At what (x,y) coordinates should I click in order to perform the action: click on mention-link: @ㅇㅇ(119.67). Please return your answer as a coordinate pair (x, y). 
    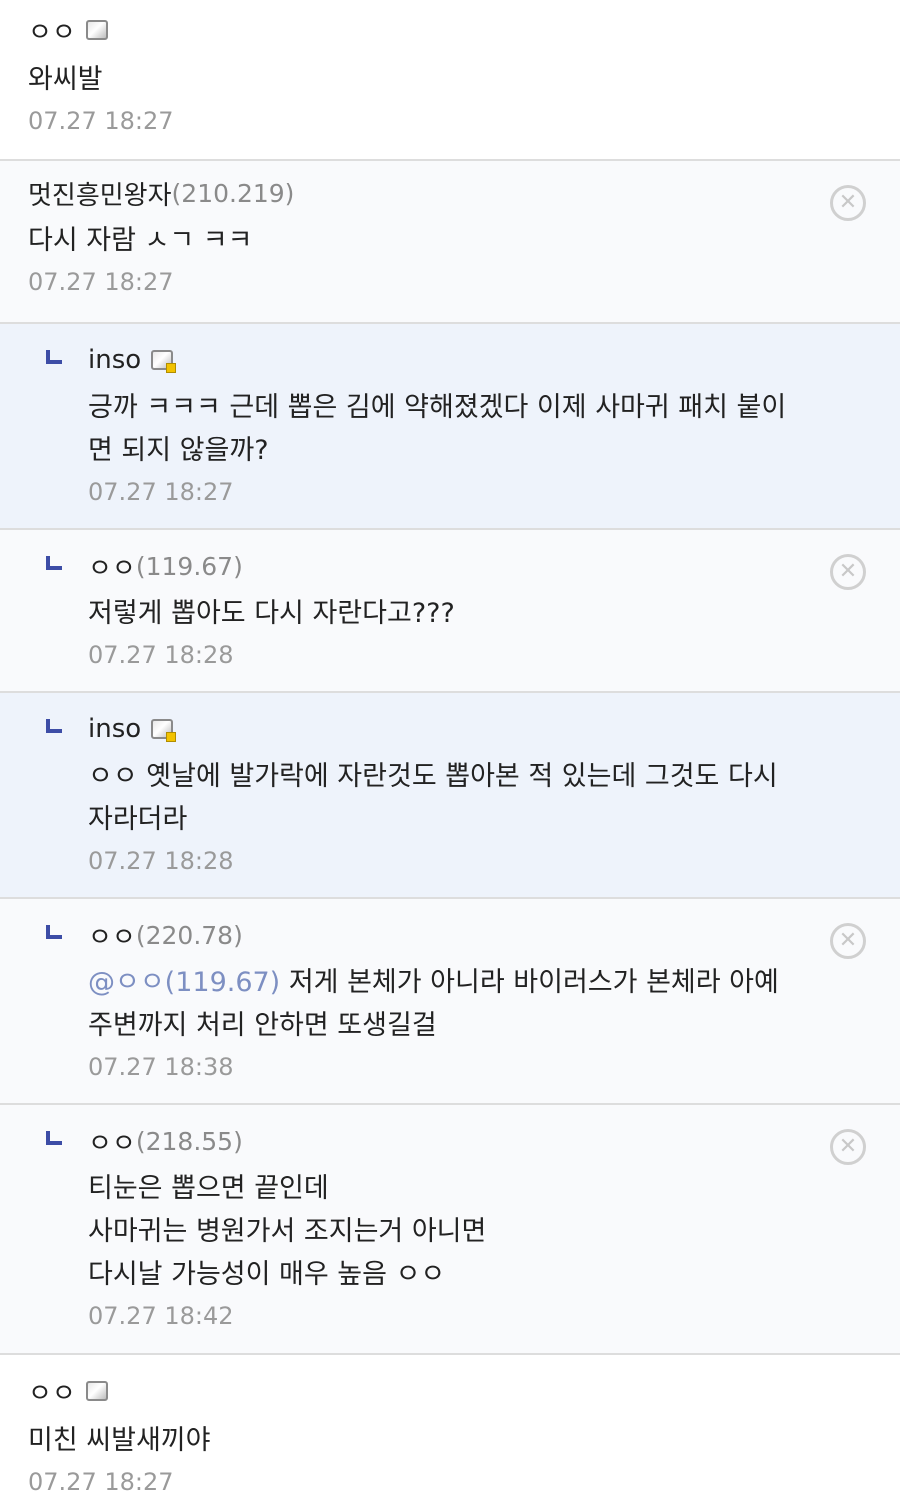
    Looking at the image, I should click on (184, 982).